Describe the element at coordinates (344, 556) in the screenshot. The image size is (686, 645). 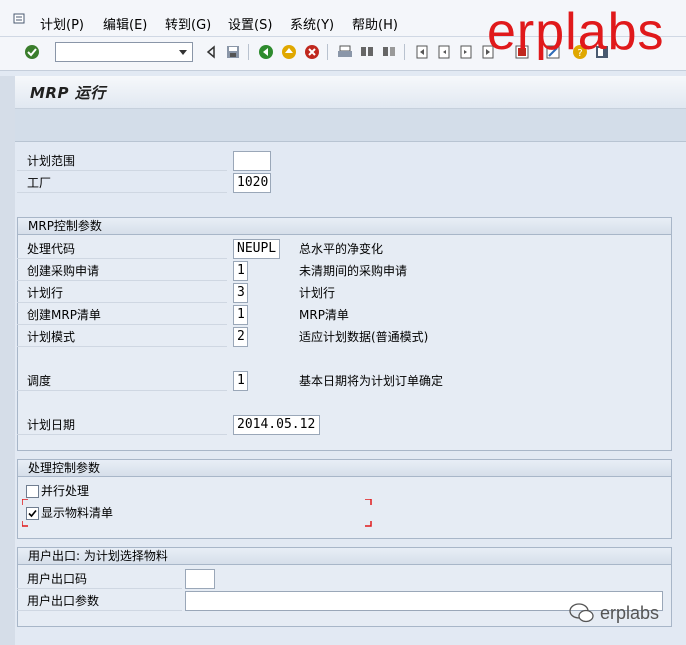
I see `user-exit-heading: 用户出口: 为计划选择物料` at that location.